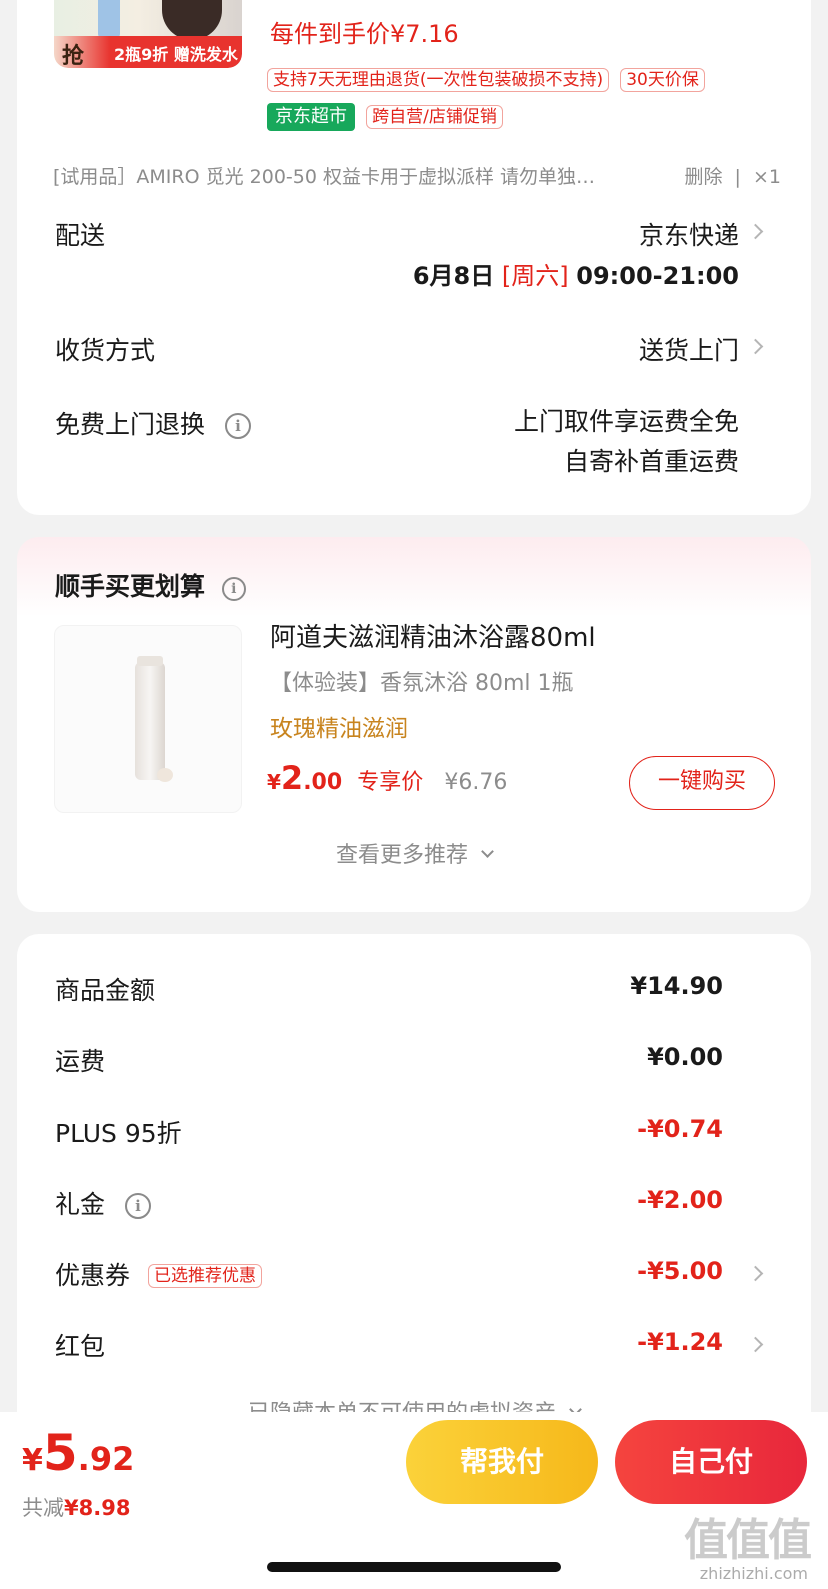 The width and height of the screenshot is (828, 1589). I want to click on free-return-line2: 自寄补首重运费, so click(651, 461).